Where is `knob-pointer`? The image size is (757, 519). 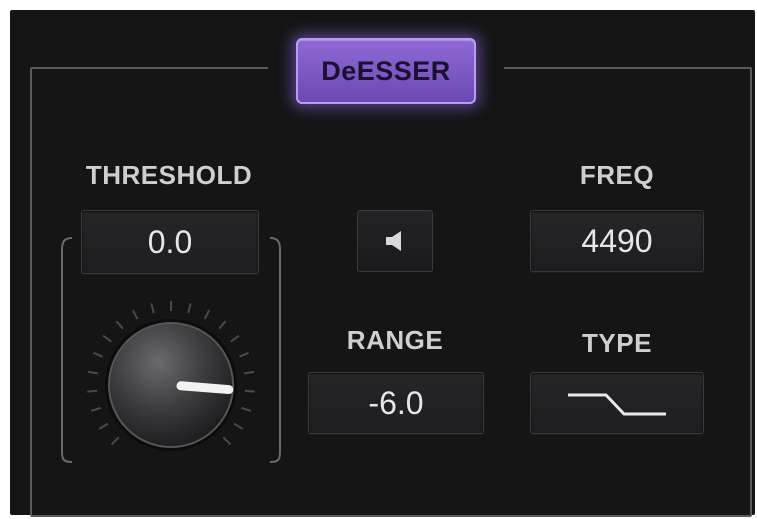
knob-pointer is located at coordinates (205, 388).